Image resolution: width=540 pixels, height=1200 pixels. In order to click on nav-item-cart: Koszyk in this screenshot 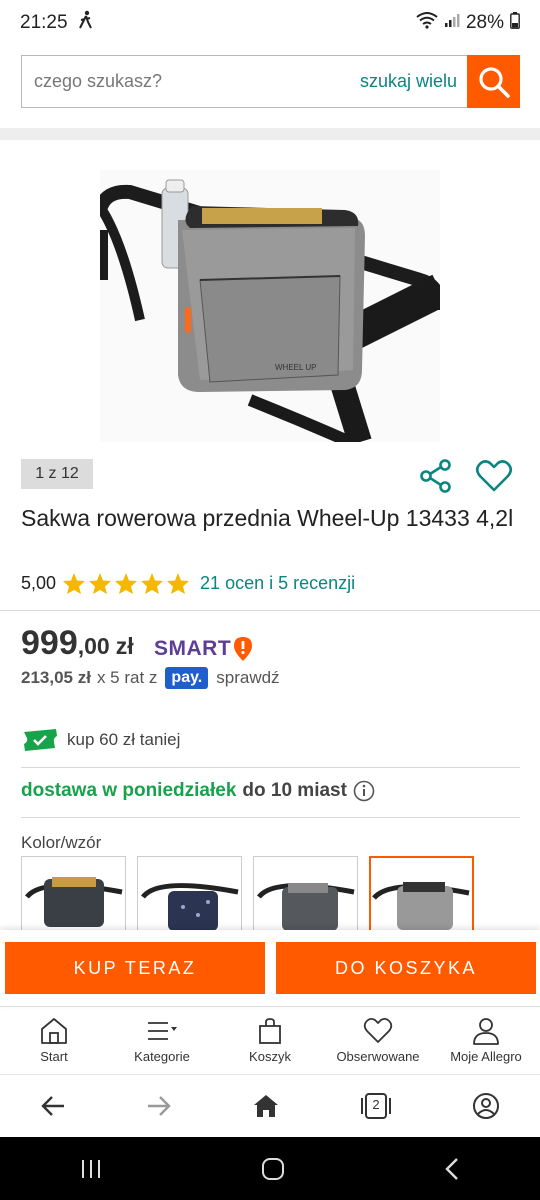, I will do `click(270, 1040)`.